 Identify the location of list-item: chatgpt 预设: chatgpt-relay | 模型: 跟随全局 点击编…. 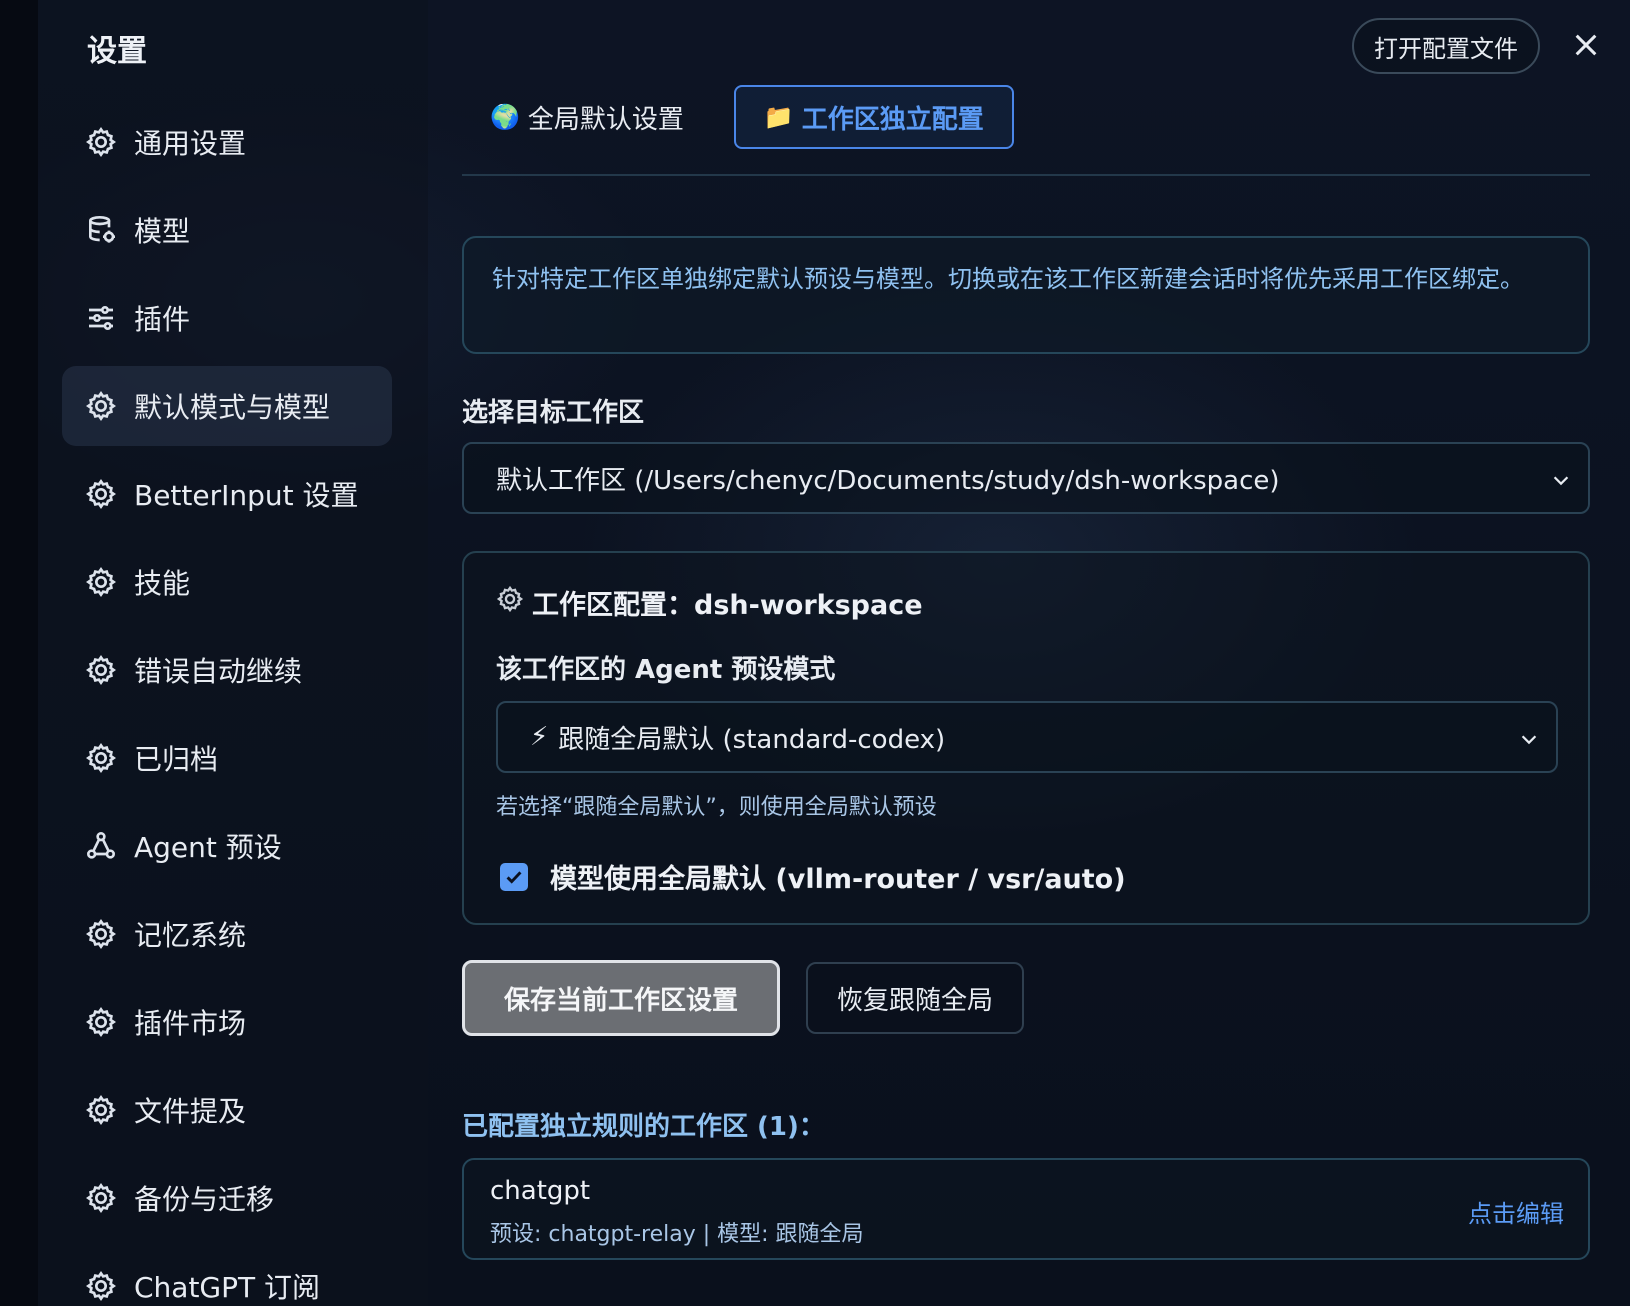
(1026, 1209).